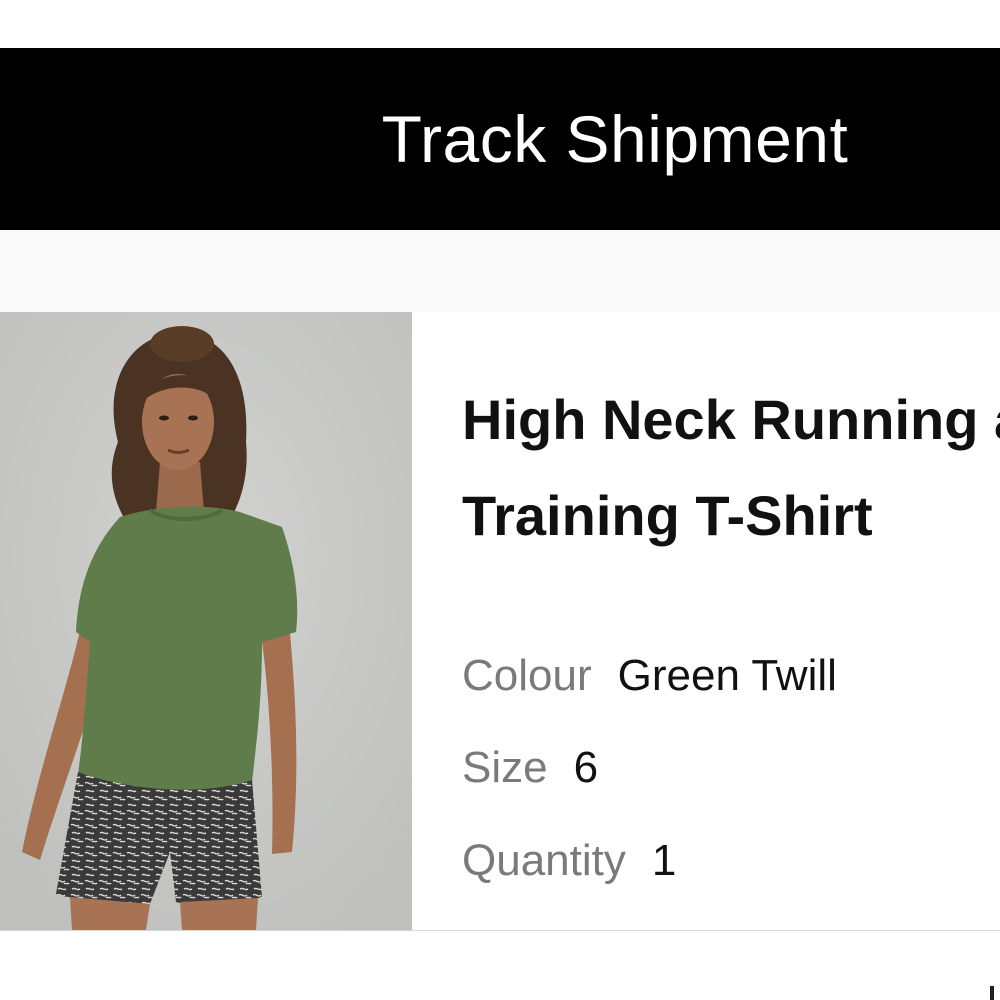  I want to click on attribute-quantity: Quantity 1, so click(569, 861).